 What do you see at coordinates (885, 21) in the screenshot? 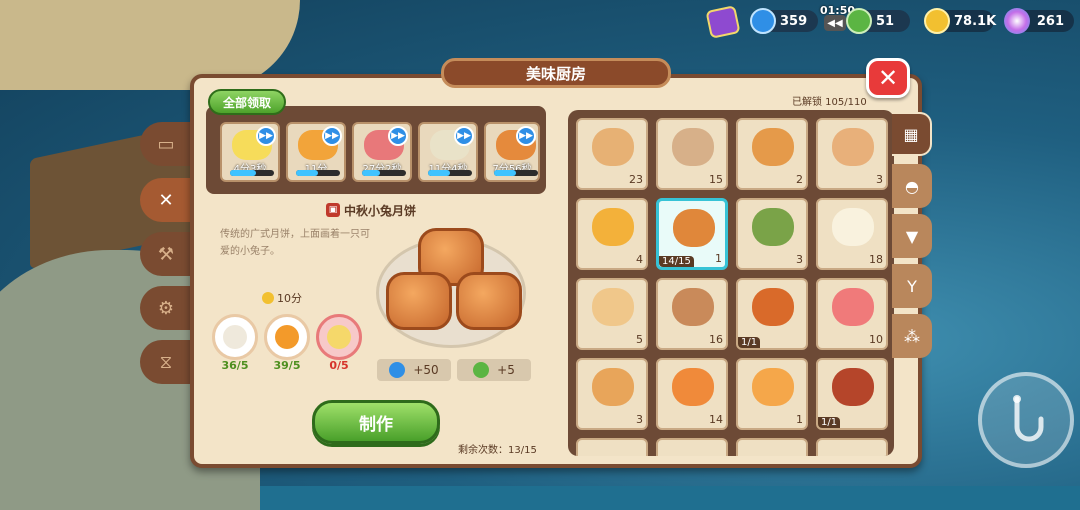
I see `tool-value: 51` at bounding box center [885, 21].